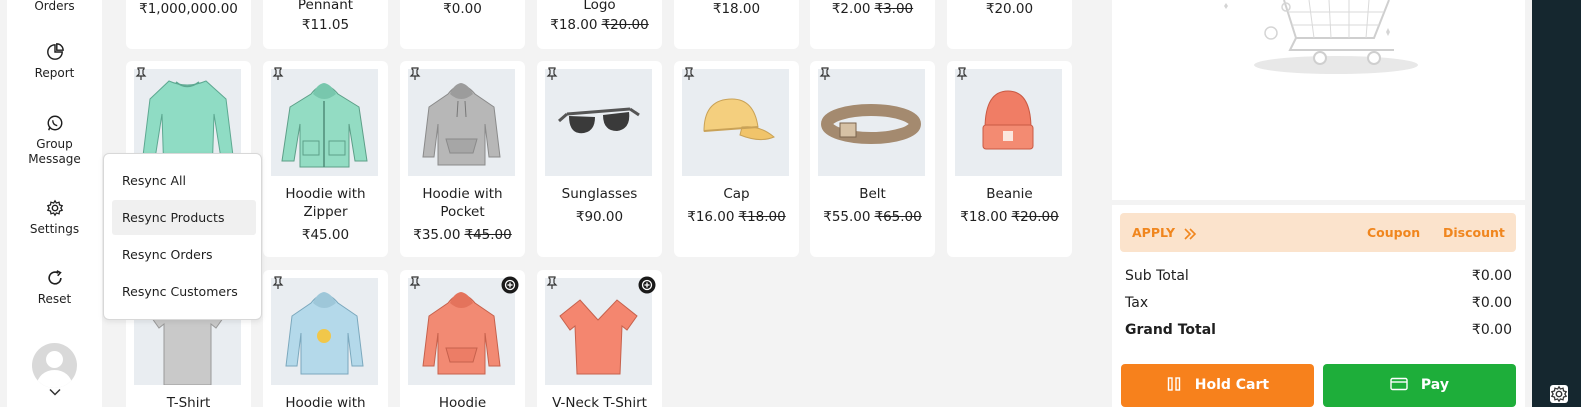  I want to click on nav-group-message: Group Message, so click(54, 140).